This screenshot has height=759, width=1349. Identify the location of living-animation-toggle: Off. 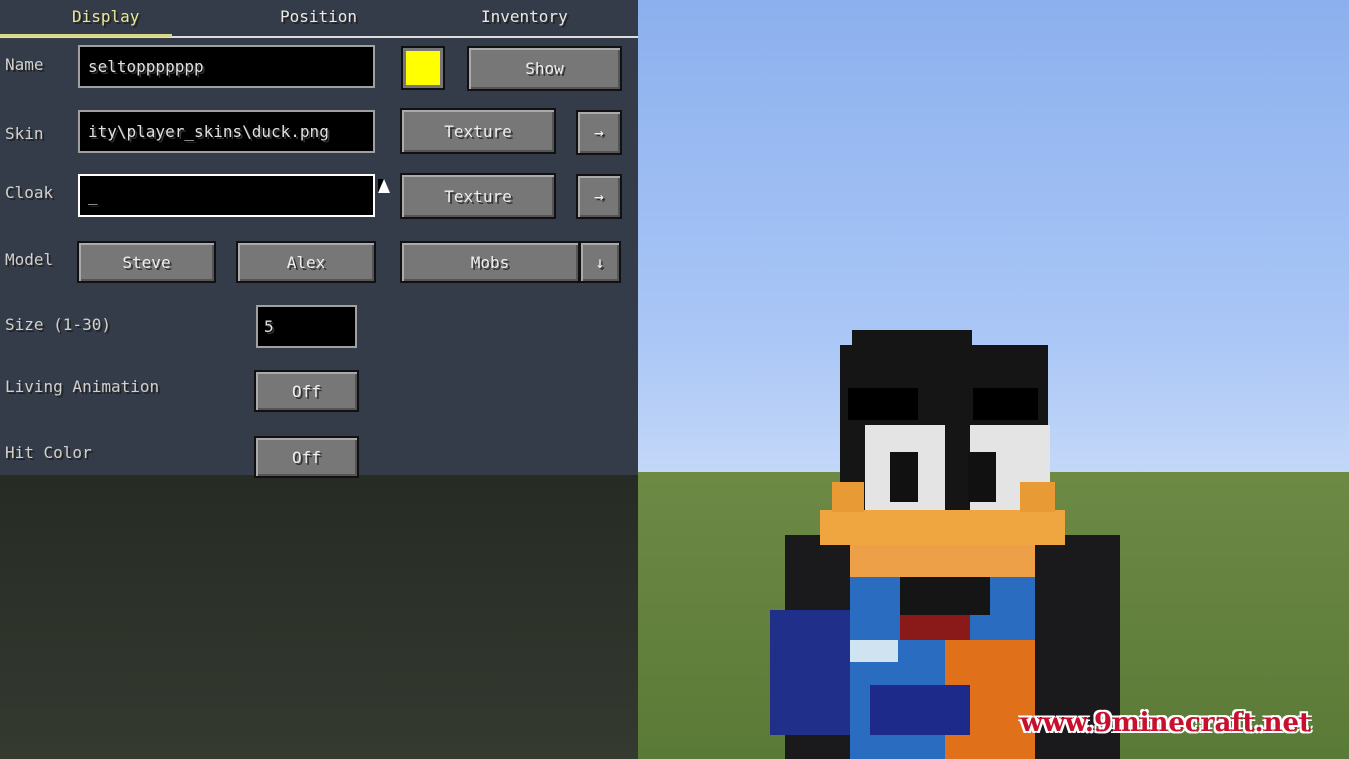
(306, 391).